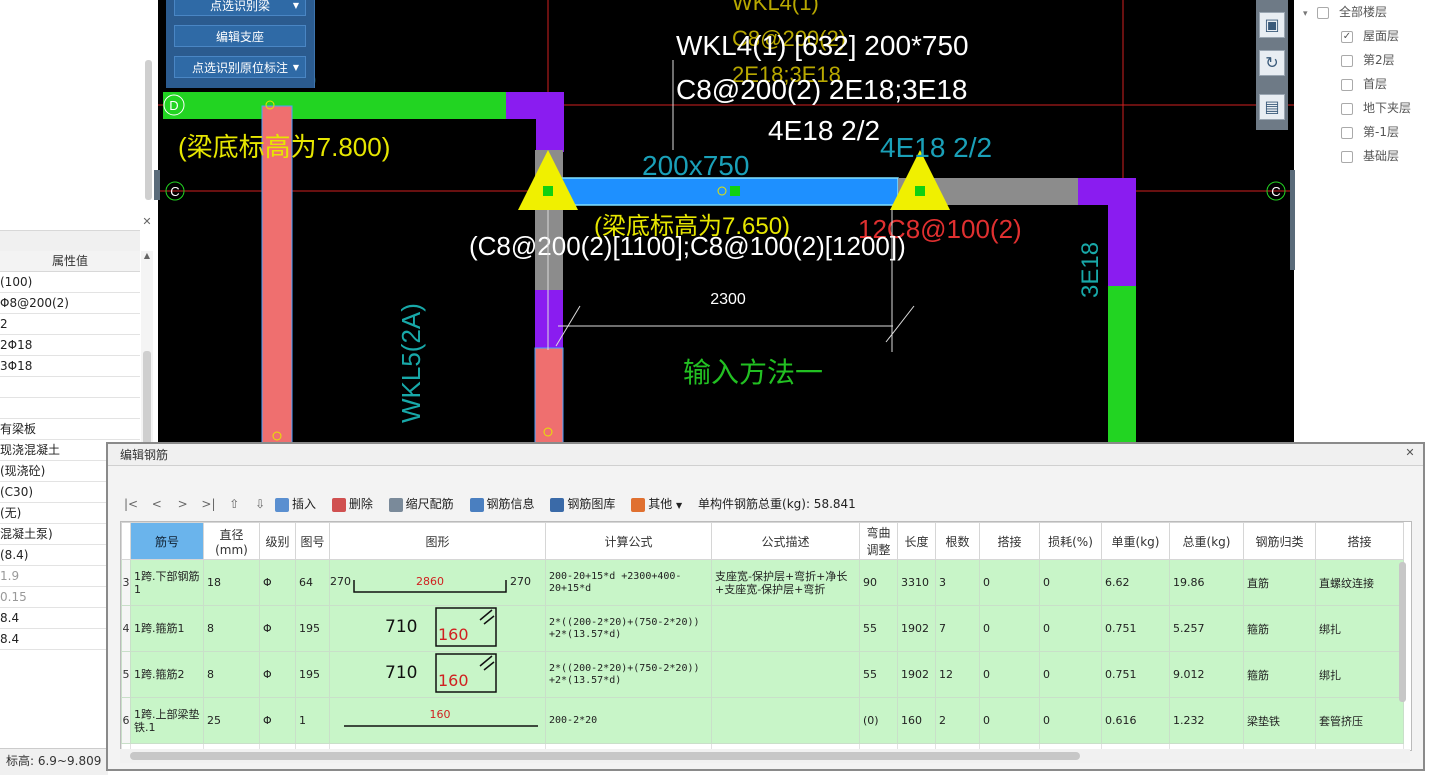  Describe the element at coordinates (1009, 541) in the screenshot. I see `column-header: 搭接` at that location.